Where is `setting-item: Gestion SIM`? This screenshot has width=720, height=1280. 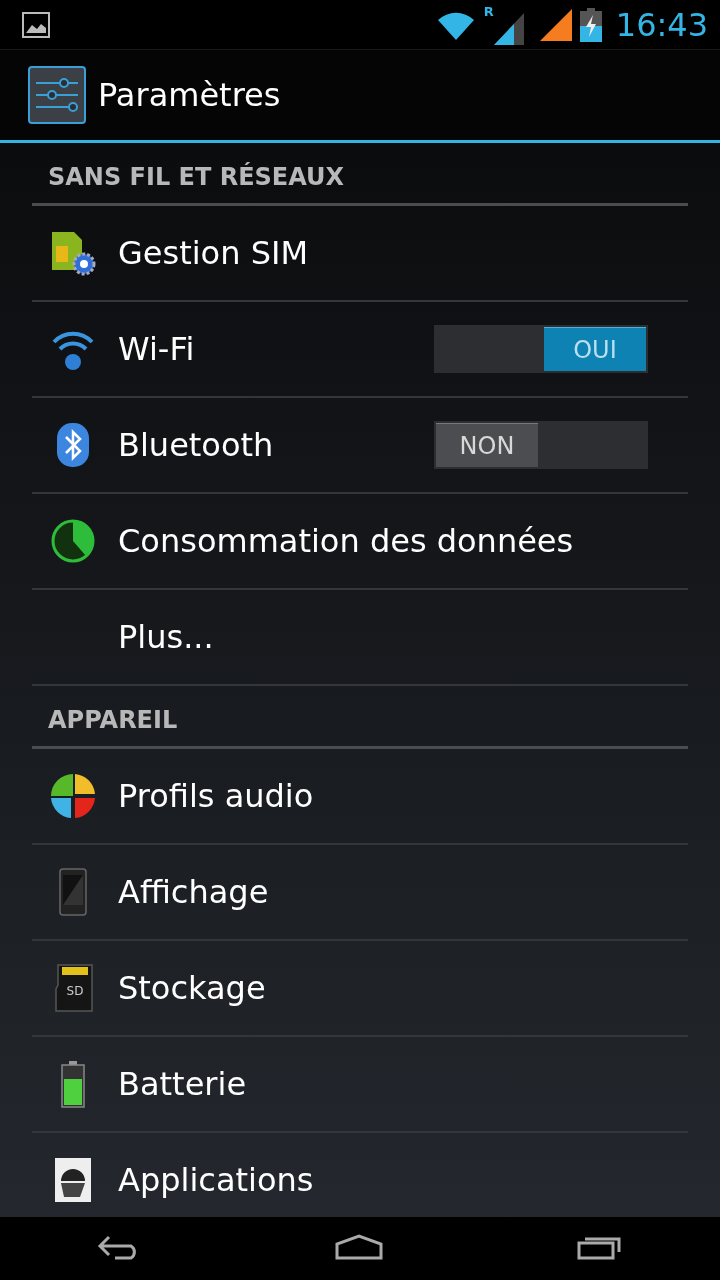
setting-item: Gestion SIM is located at coordinates (403, 253).